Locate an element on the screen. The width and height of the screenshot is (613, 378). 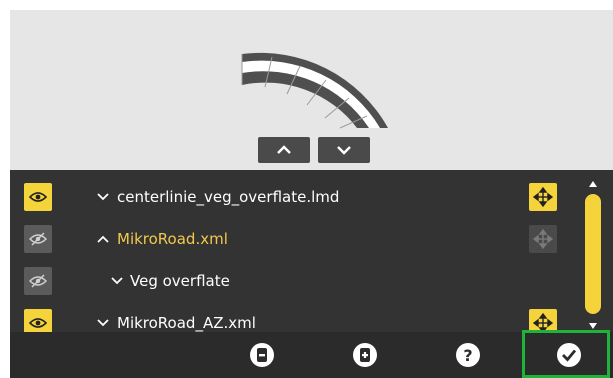
help-button: ? is located at coordinates (468, 355).